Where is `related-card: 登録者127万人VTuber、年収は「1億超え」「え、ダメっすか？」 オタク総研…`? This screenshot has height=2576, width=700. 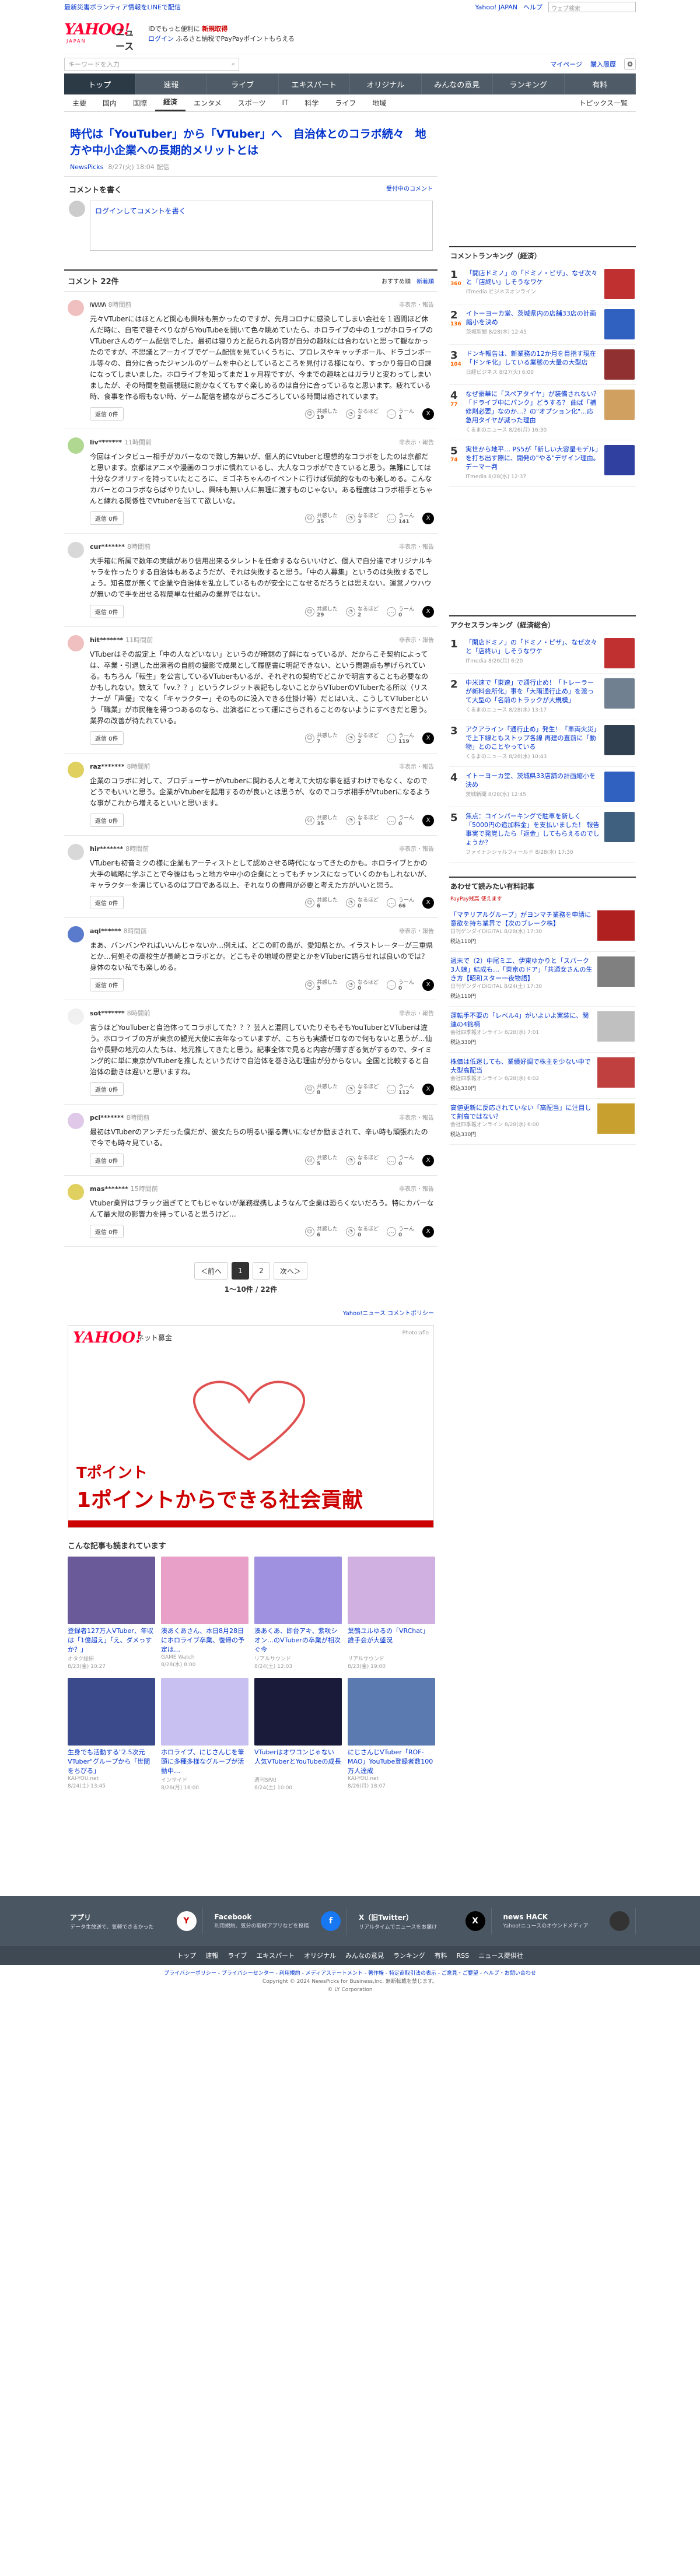 related-card: 登録者127万人VTuber、年収は「1億超え」「え、ダメっすか？」 オタク総研… is located at coordinates (111, 1613).